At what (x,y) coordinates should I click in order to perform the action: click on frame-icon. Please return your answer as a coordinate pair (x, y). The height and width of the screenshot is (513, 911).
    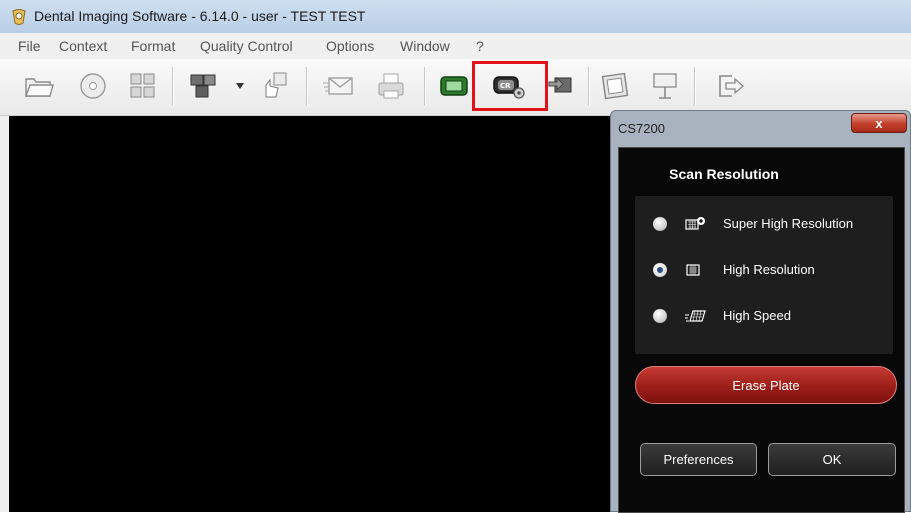
    Looking at the image, I should click on (615, 86).